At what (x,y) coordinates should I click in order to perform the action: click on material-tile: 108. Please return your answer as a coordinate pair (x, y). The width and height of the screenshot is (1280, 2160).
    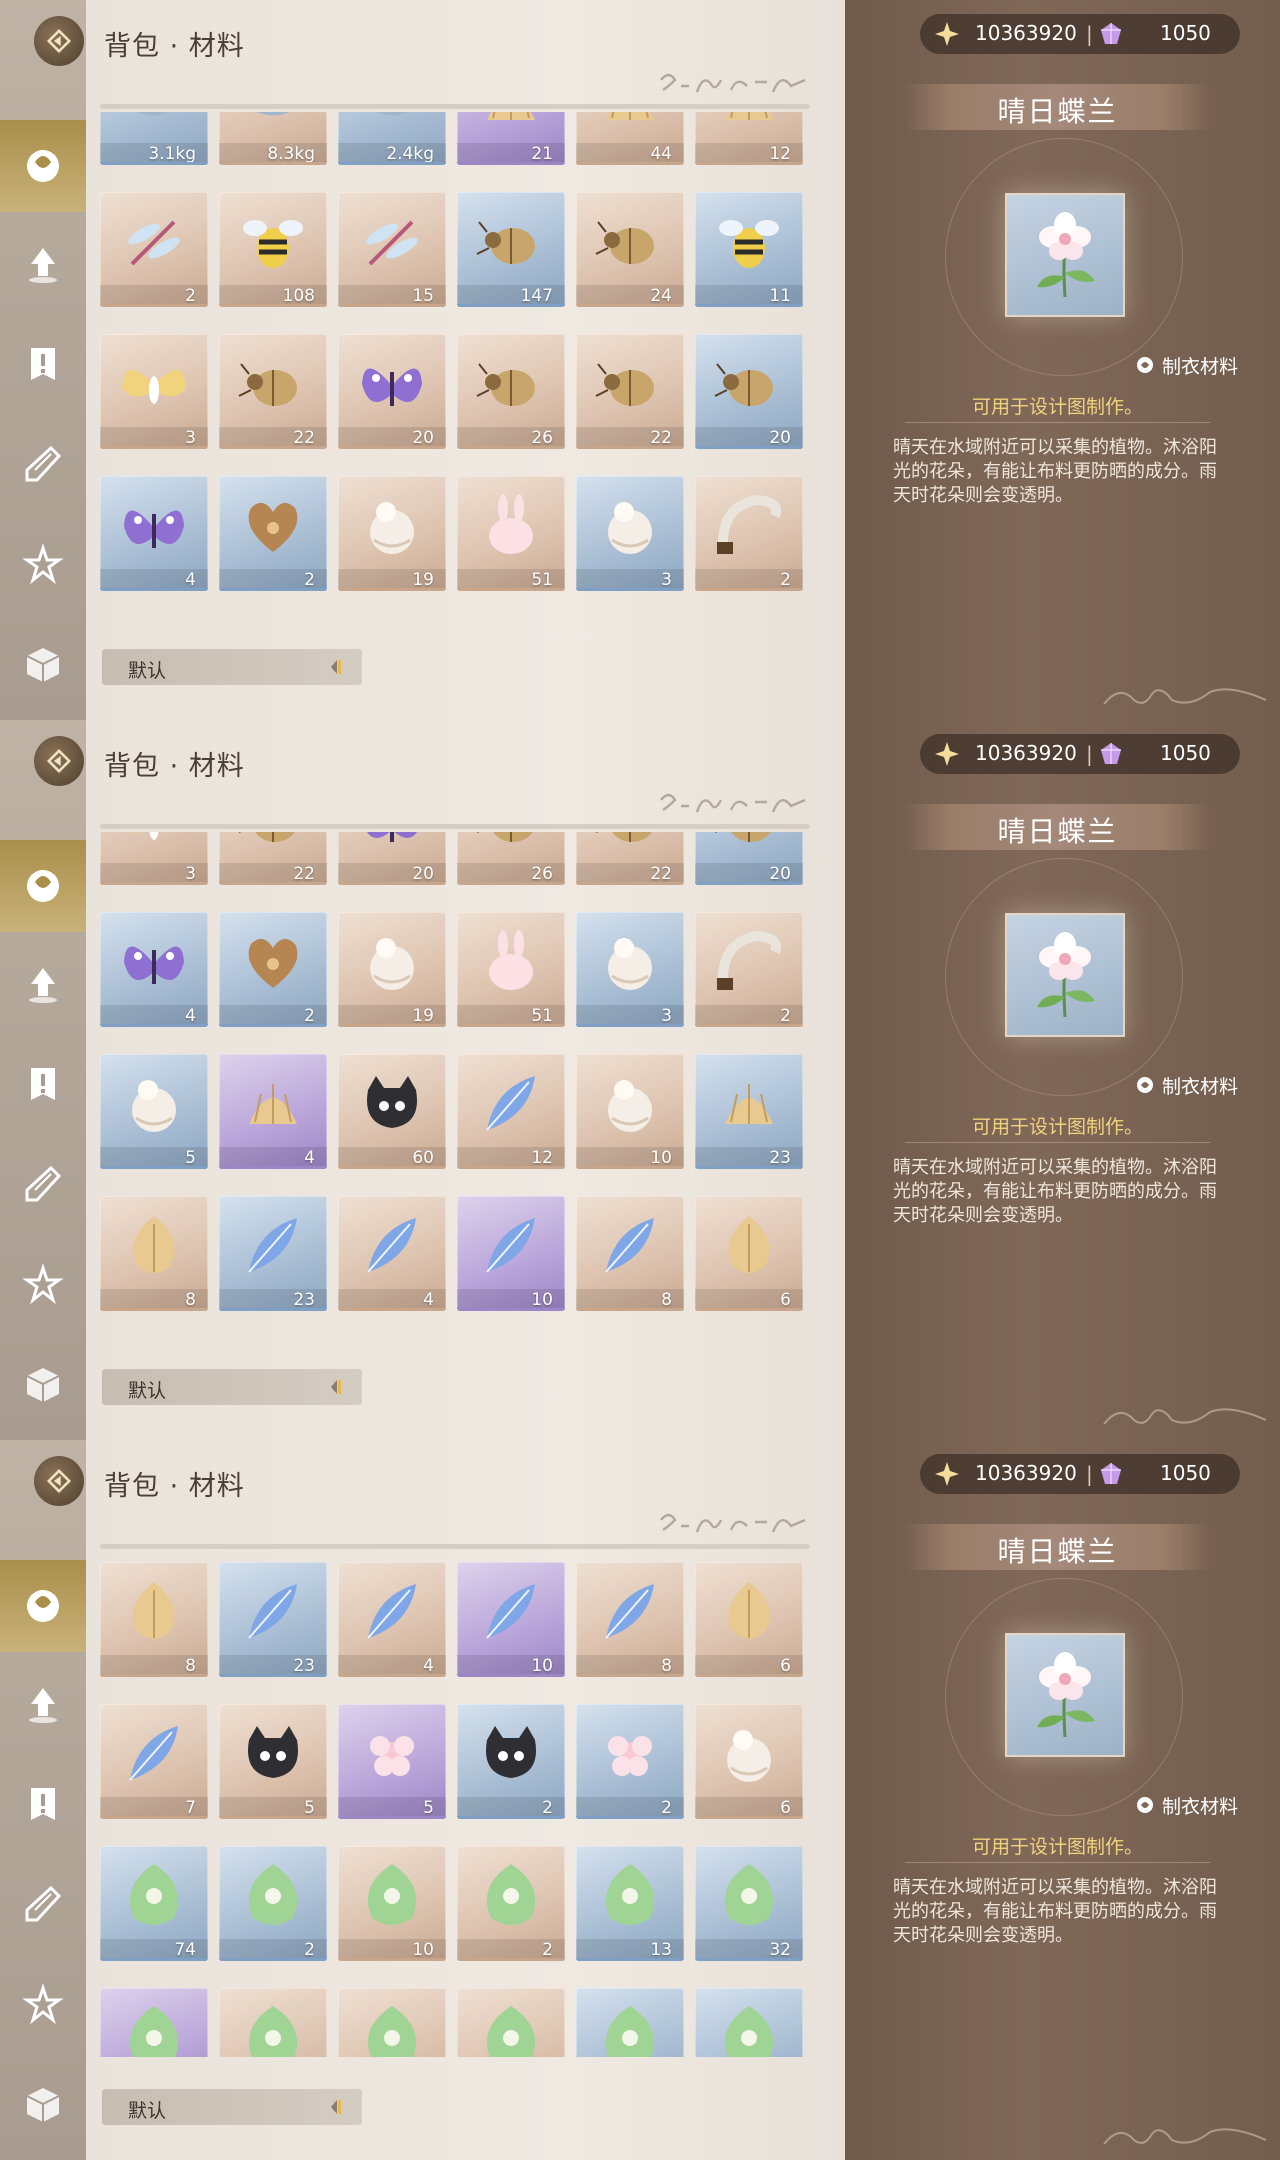
    Looking at the image, I should click on (273, 249).